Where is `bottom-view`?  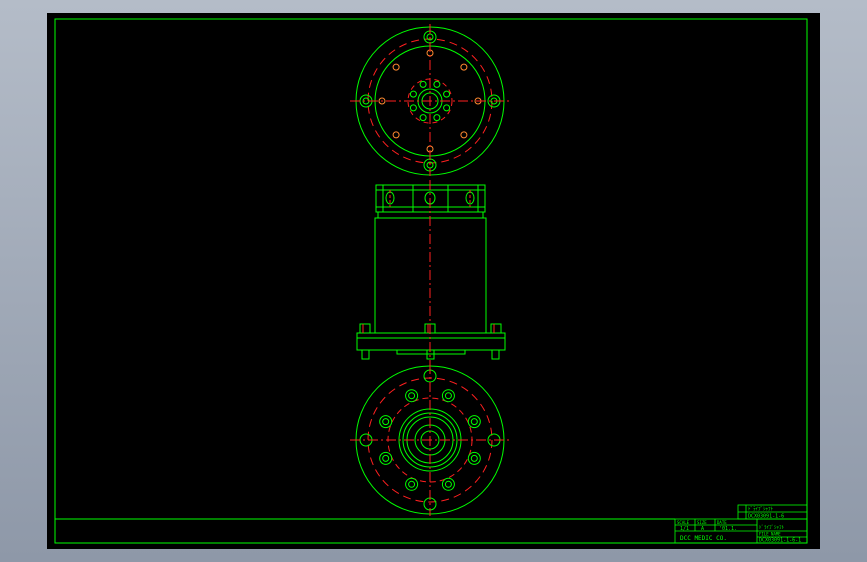
bottom-view is located at coordinates (430, 440).